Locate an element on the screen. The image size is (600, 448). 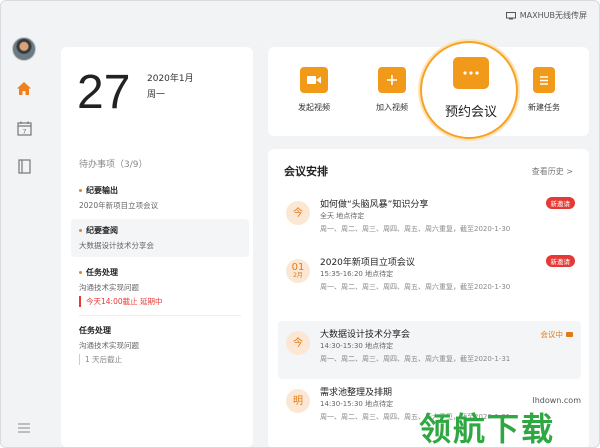
todo-item: 任务处理 沟通技术实现问题 今天14:00截止 延期中 is located at coordinates (160, 287).